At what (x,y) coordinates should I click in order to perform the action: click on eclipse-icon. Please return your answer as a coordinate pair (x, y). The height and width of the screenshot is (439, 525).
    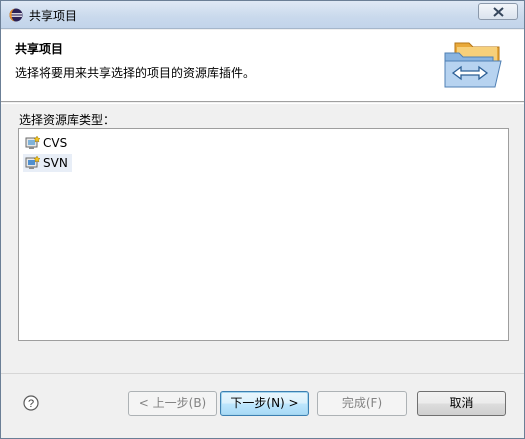
    Looking at the image, I should click on (16, 15).